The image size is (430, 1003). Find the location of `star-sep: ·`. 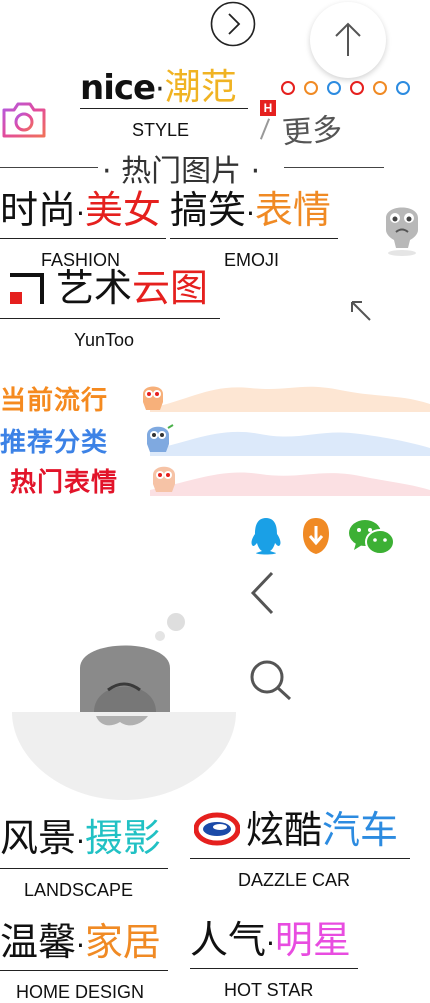

star-sep: · is located at coordinates (270, 943).